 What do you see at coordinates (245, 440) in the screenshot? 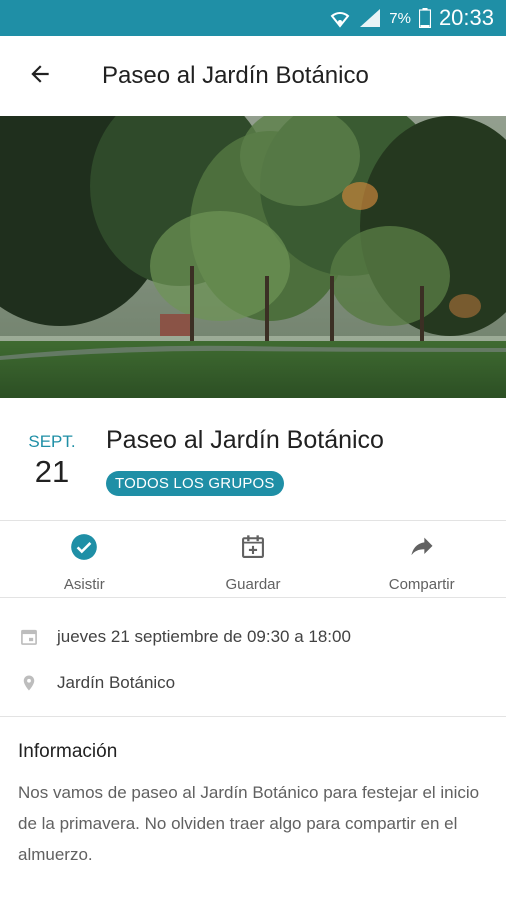
I see `event-title: Paseo al Jardín Botánico` at bounding box center [245, 440].